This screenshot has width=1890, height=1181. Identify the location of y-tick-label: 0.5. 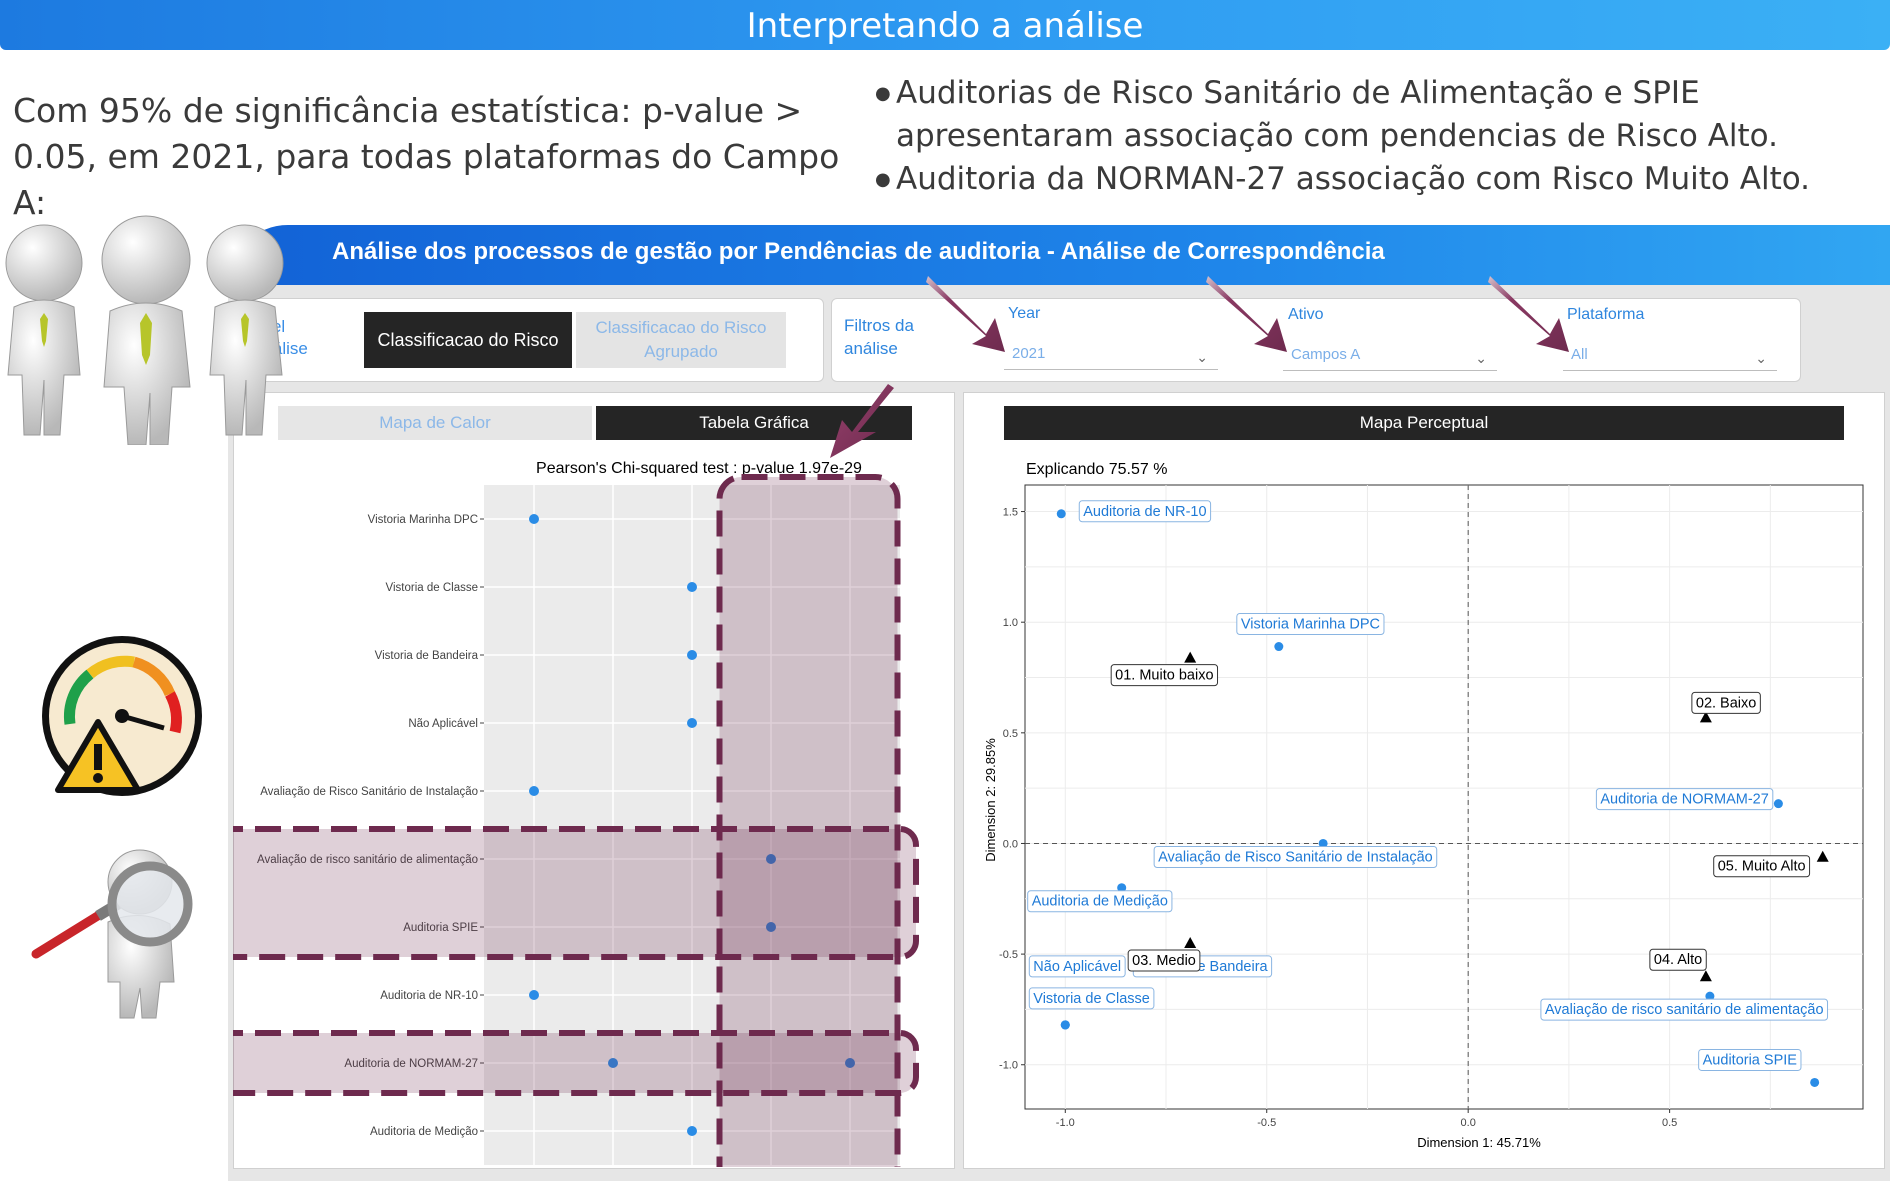
(1010, 734).